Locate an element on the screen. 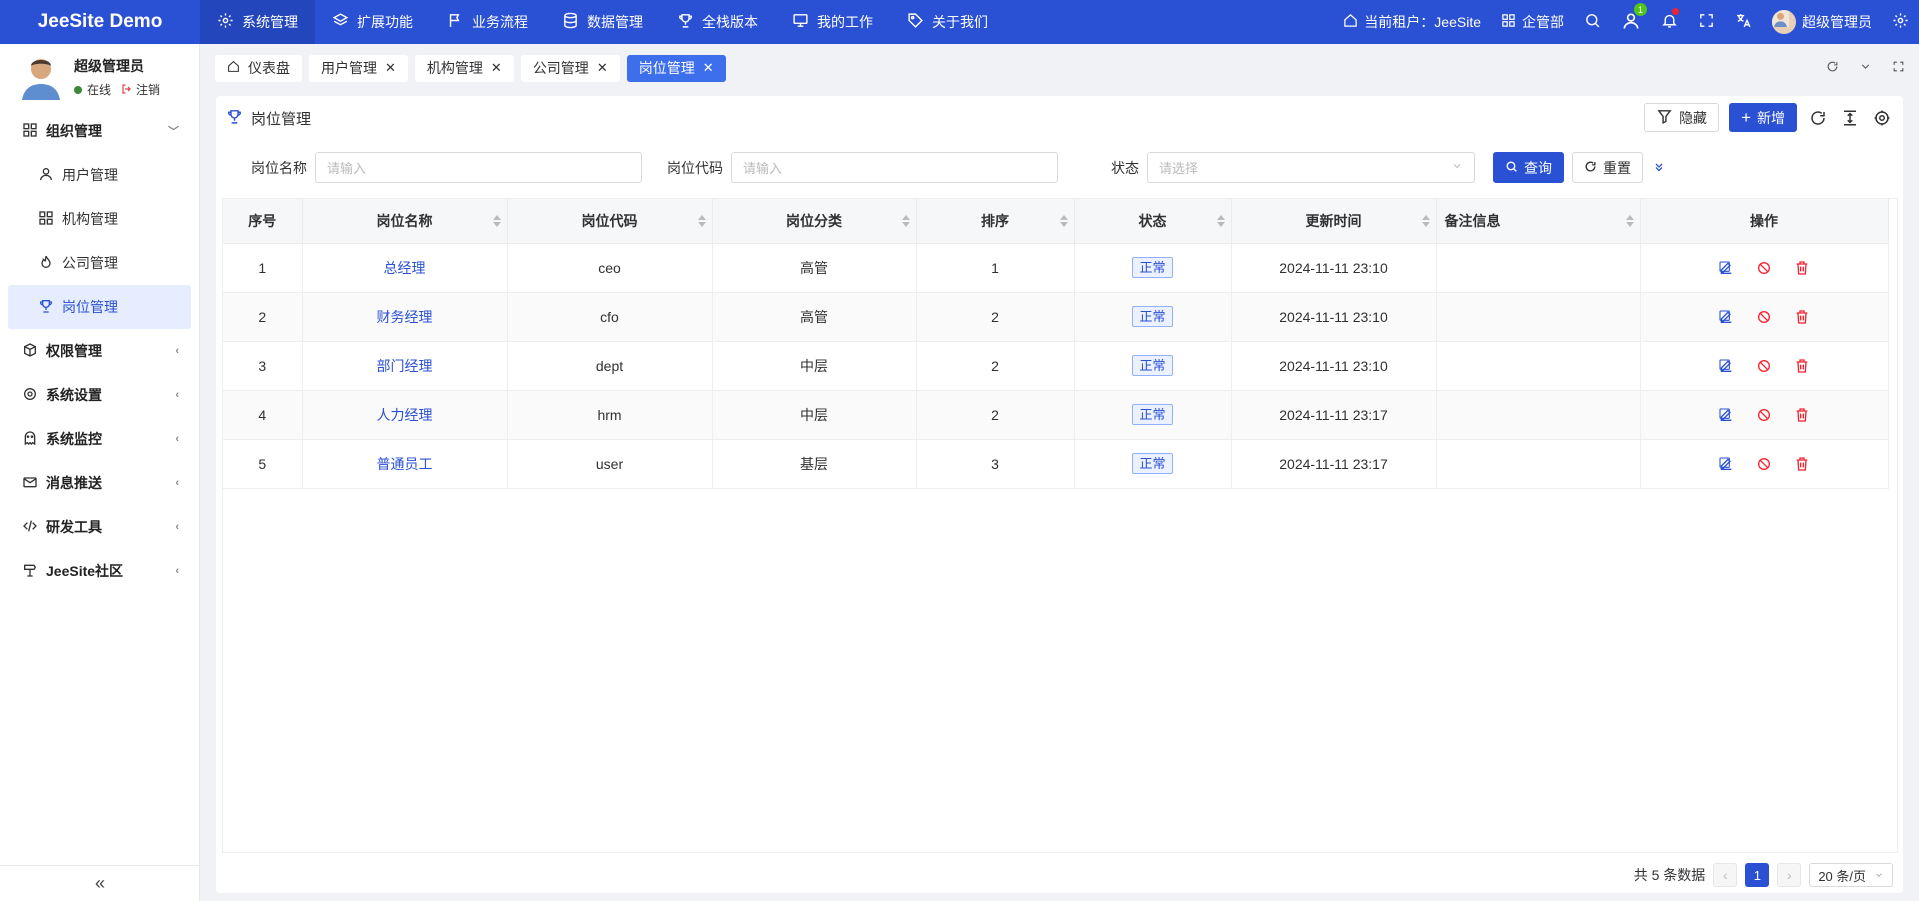 This screenshot has width=1919, height=901. topnav-item-about: 关于我们 is located at coordinates (947, 22).